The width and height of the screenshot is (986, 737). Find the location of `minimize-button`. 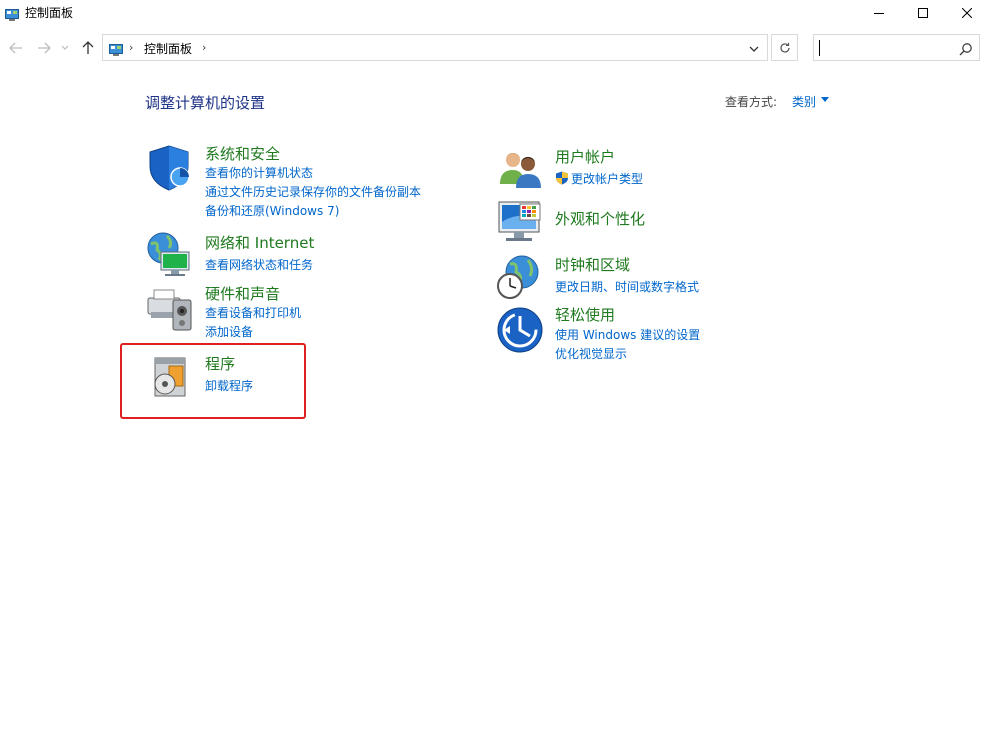

minimize-button is located at coordinates (879, 13).